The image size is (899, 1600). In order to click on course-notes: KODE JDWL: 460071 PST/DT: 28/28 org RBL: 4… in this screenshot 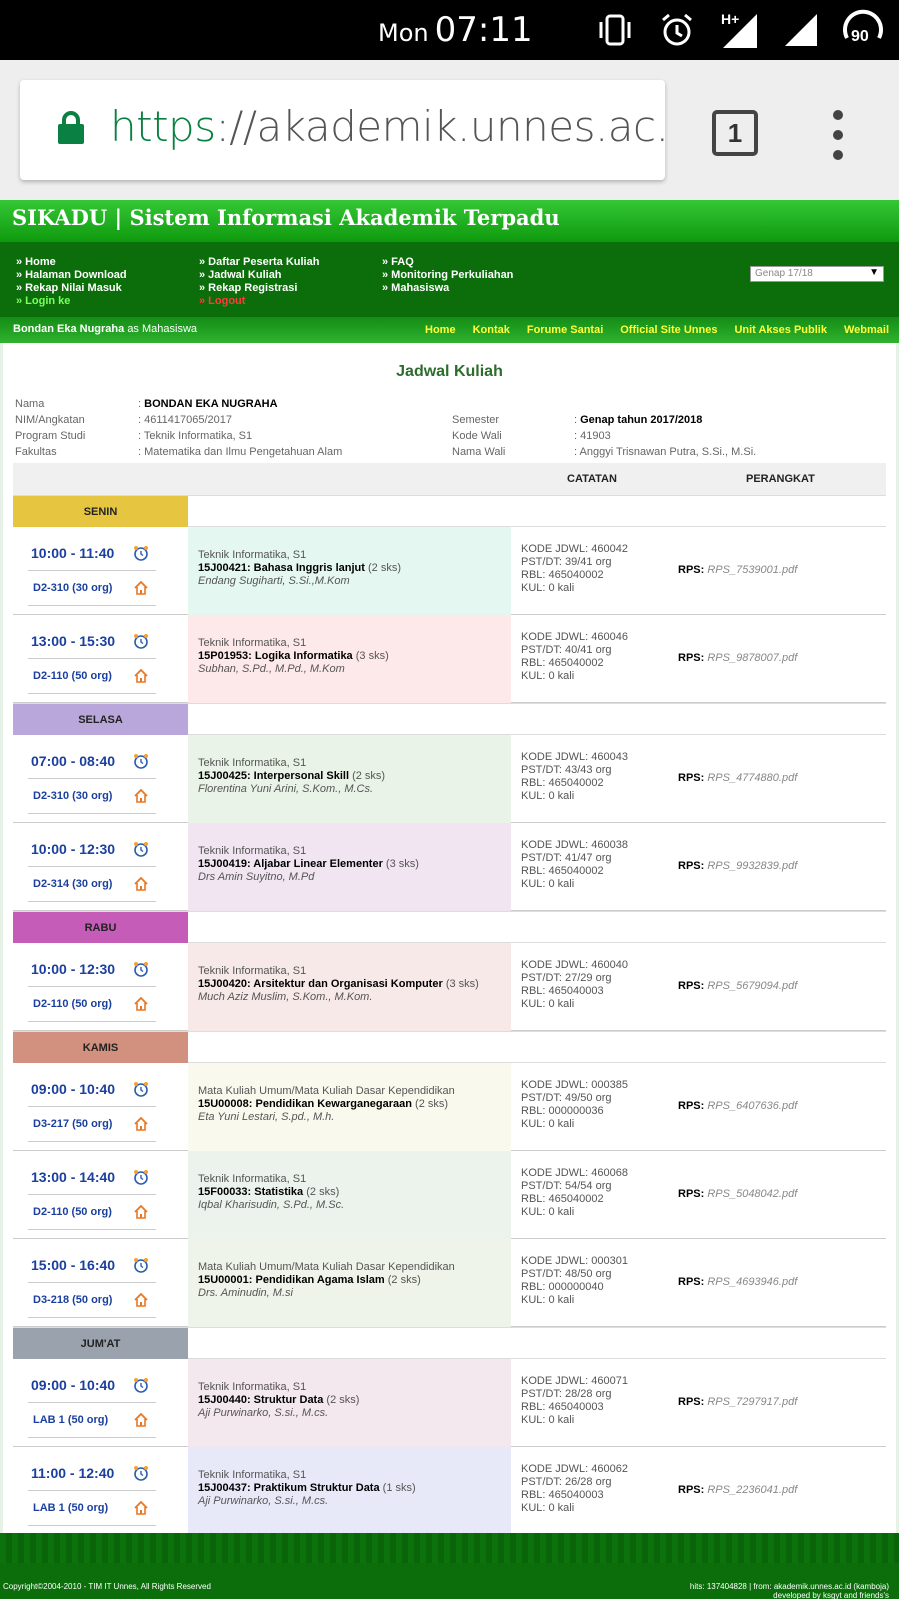, I will do `click(574, 1400)`.